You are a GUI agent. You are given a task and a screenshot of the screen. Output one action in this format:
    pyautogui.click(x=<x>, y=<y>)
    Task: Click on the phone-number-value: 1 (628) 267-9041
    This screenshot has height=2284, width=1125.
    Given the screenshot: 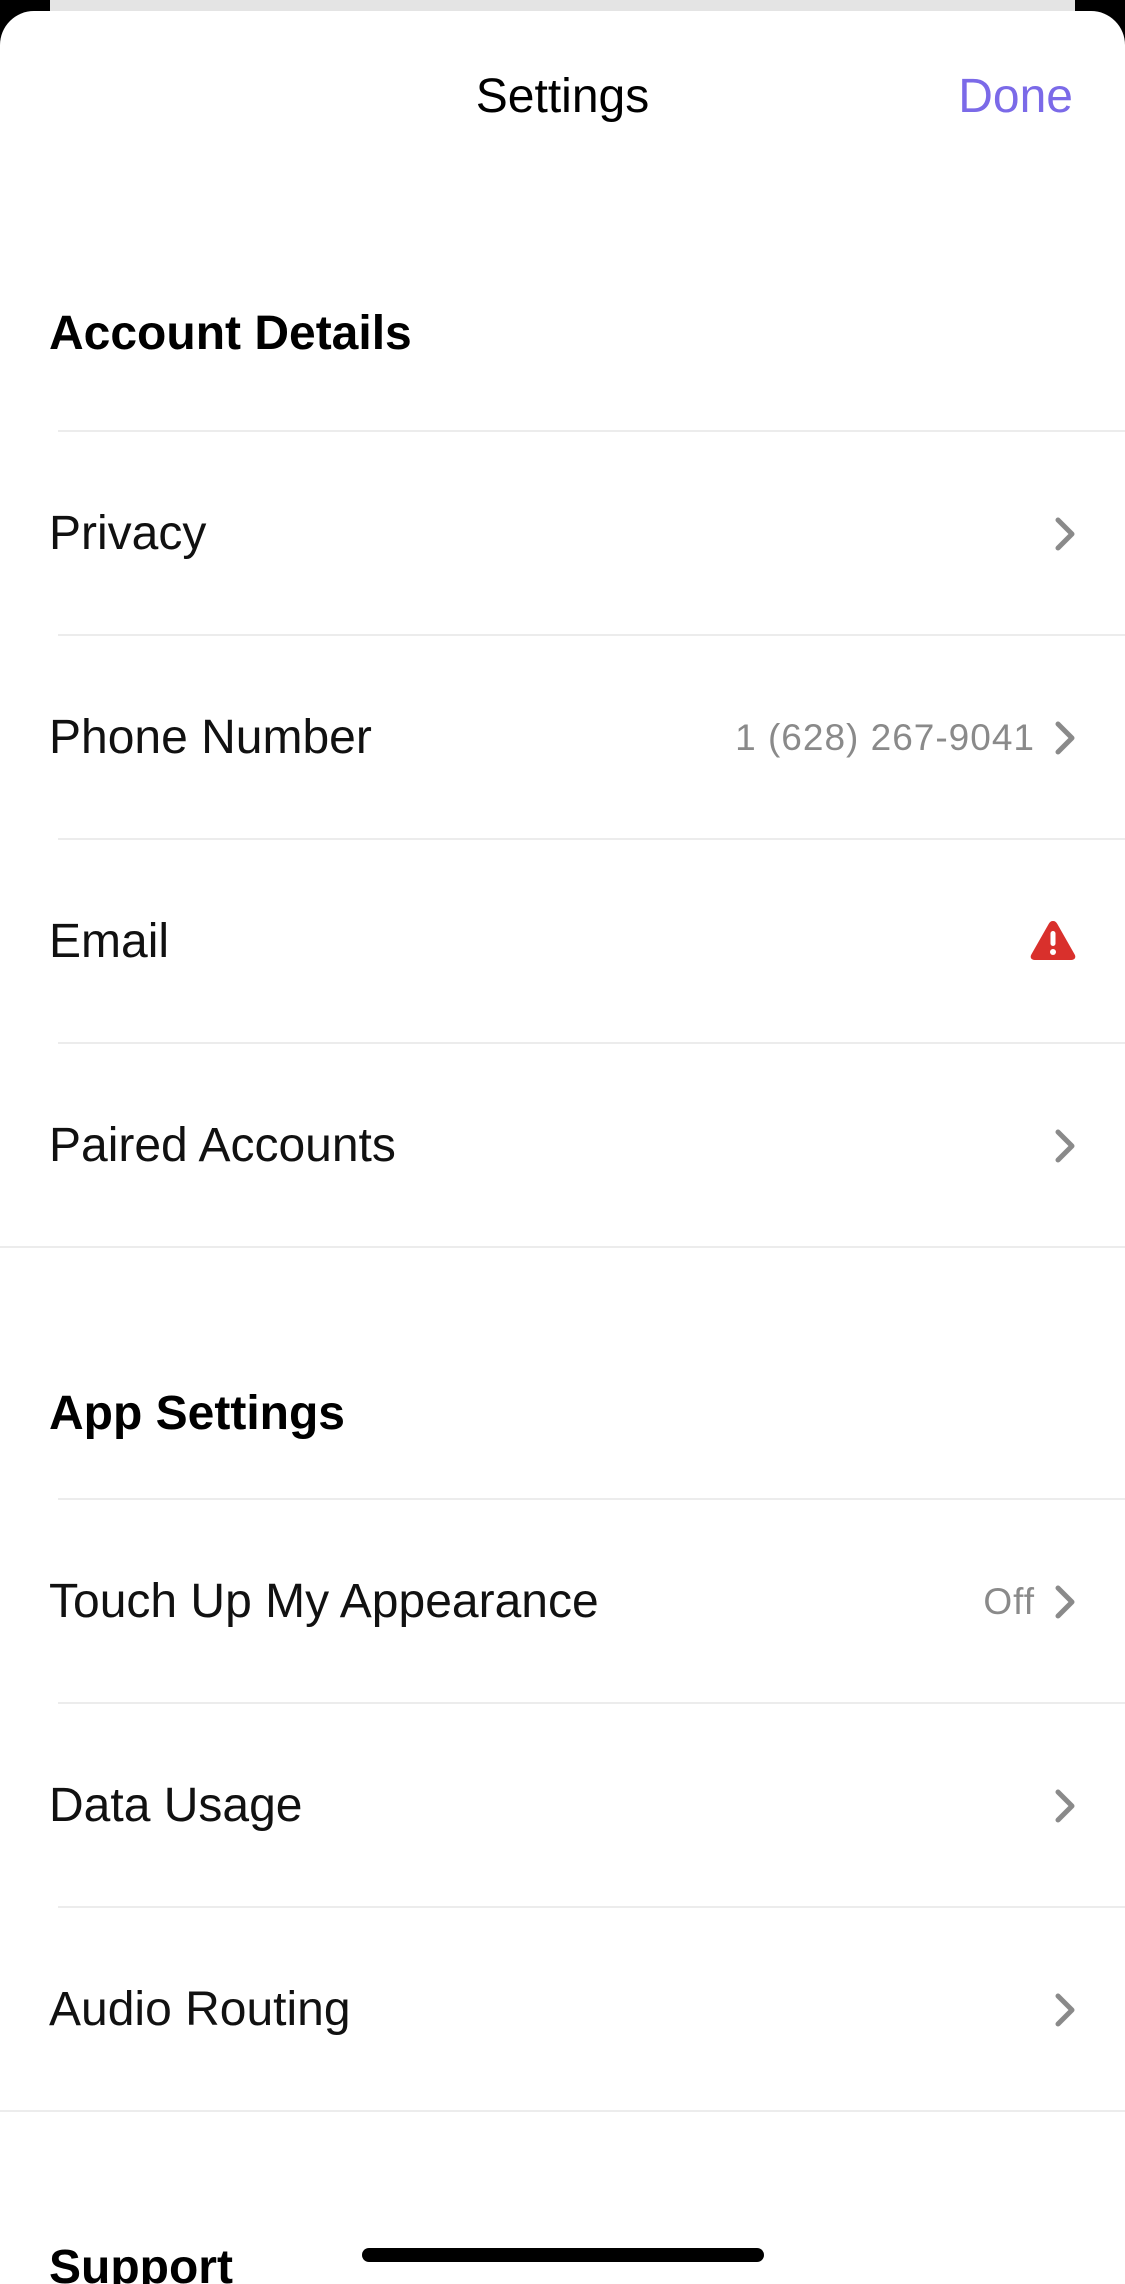 What is the action you would take?
    pyautogui.click(x=885, y=737)
    